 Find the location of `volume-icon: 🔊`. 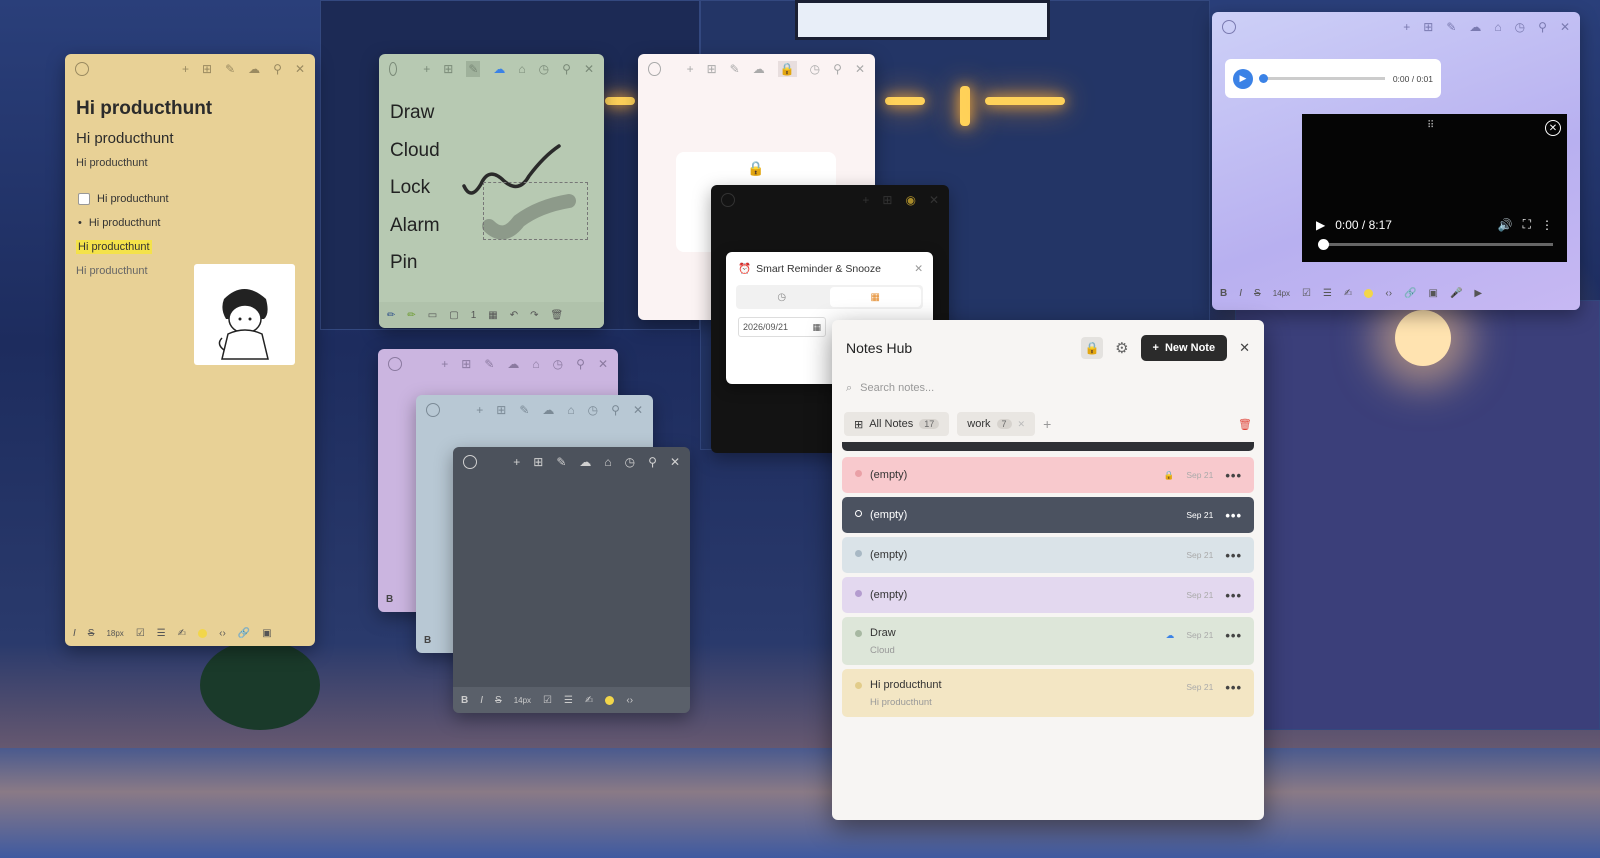

volume-icon: 🔊 is located at coordinates (1505, 225).